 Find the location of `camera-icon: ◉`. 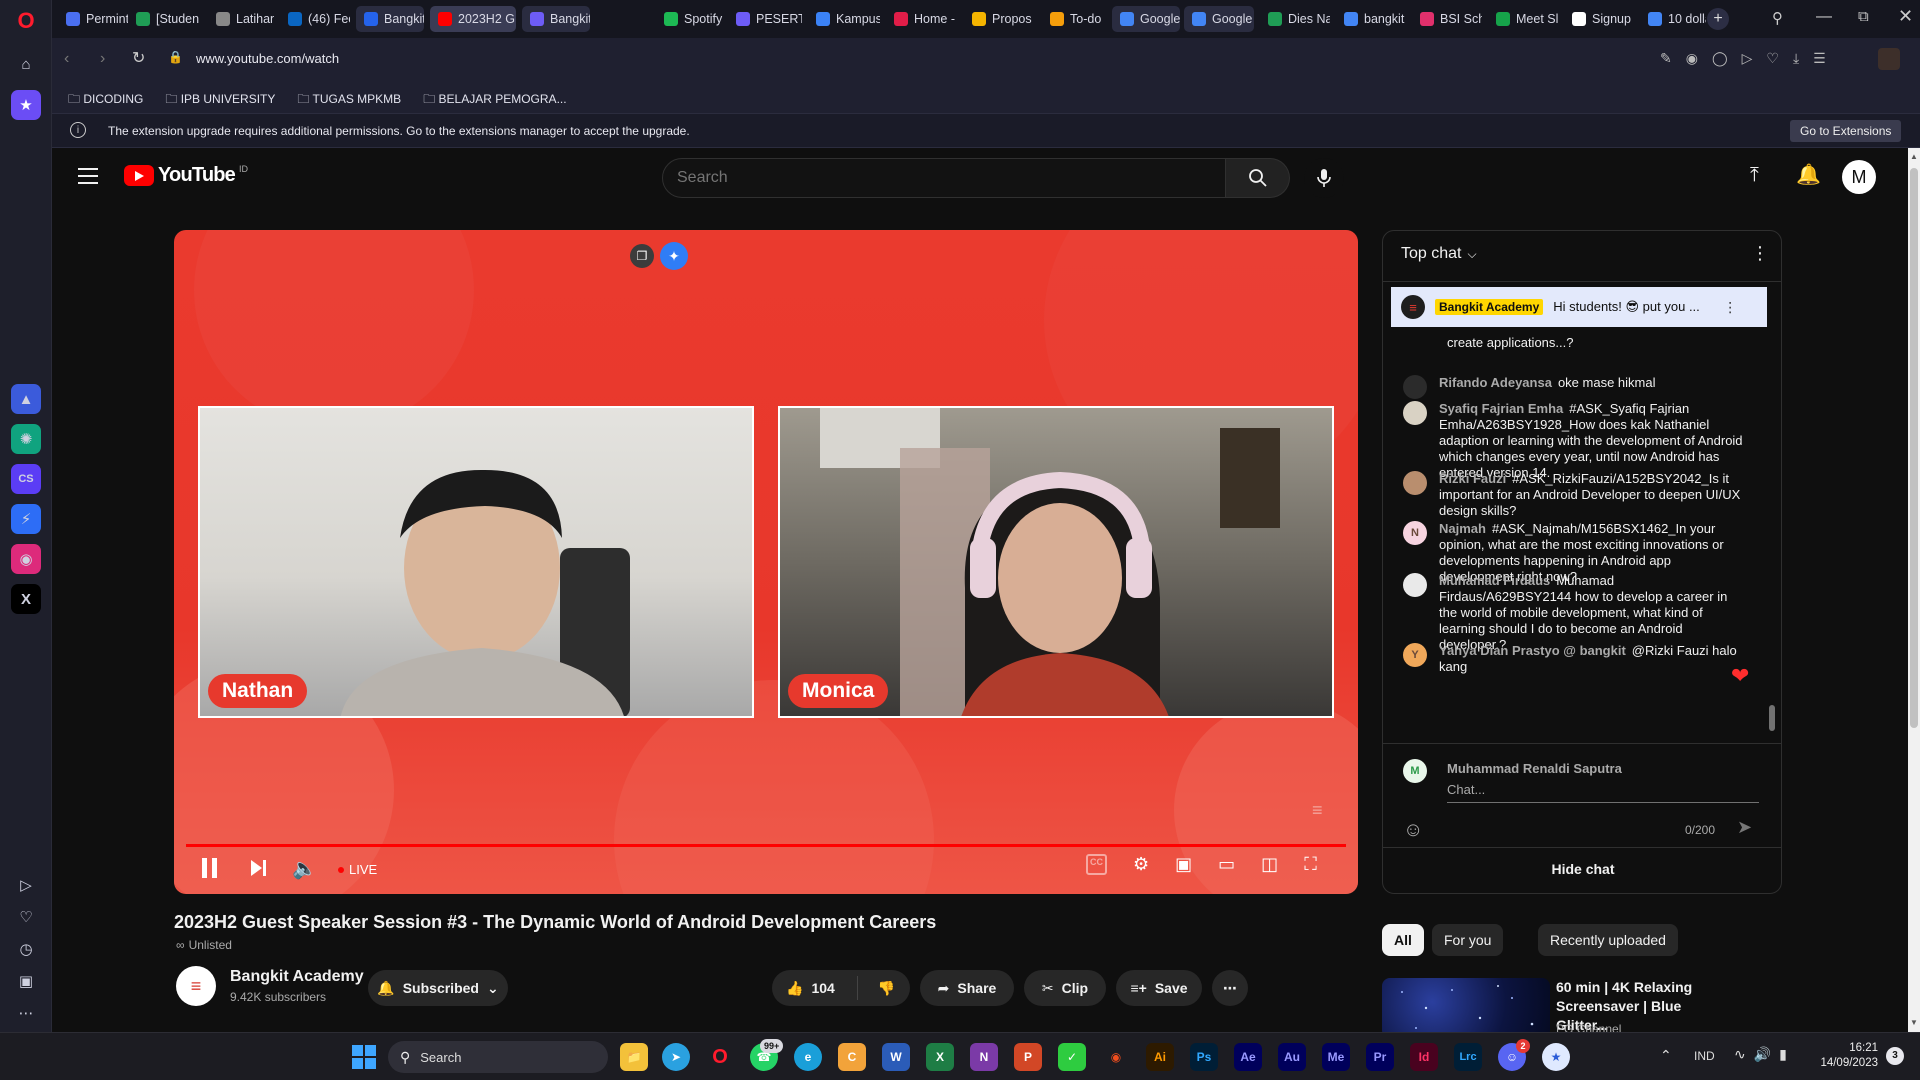

camera-icon: ◉ is located at coordinates (1692, 58).